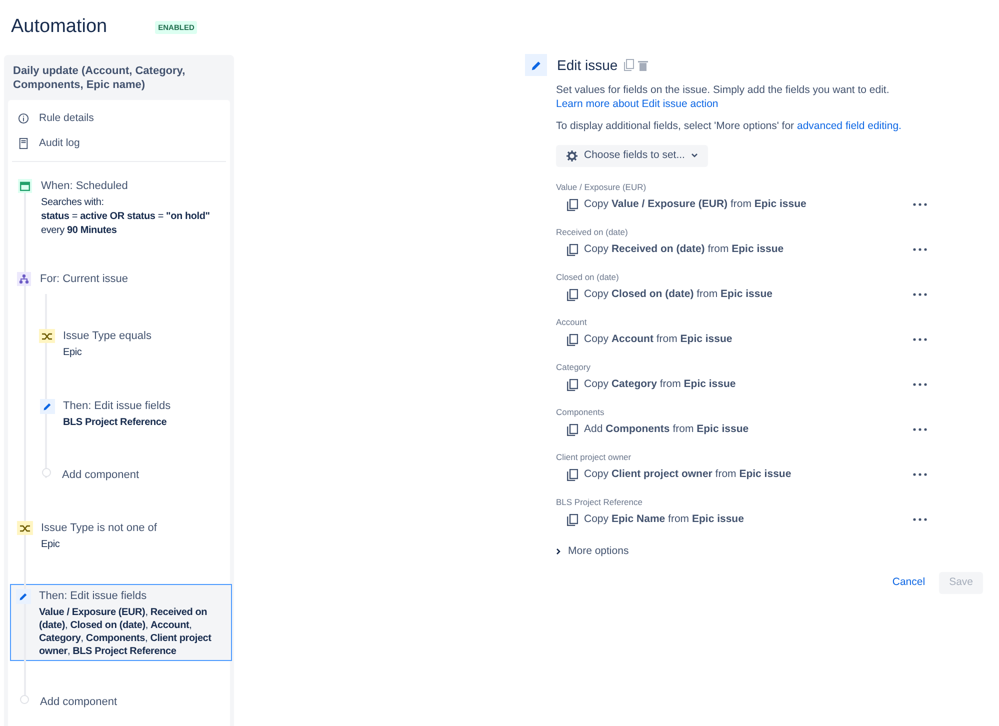 The height and width of the screenshot is (726, 999). I want to click on cancel-button: Cancel, so click(909, 583).